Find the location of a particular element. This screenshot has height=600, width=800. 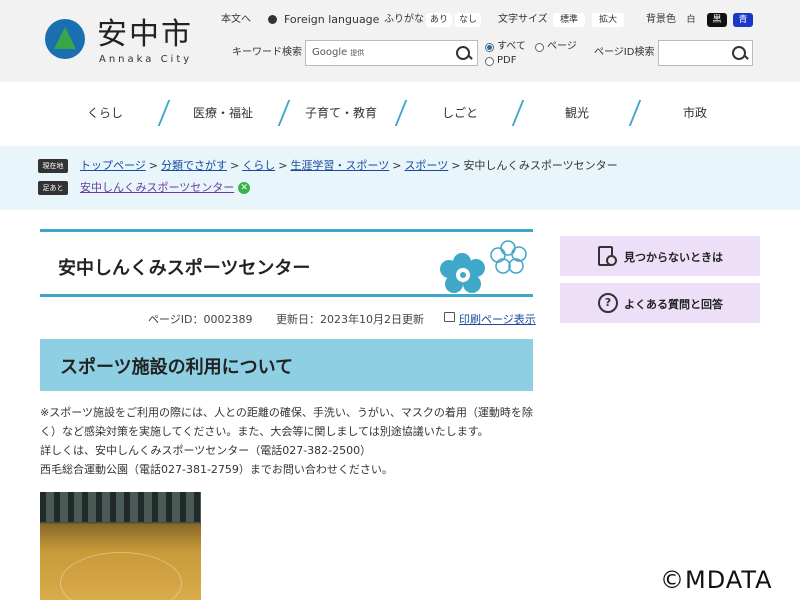

history-trail: 安中しんくみスポーツセンター ✕ is located at coordinates (165, 188).